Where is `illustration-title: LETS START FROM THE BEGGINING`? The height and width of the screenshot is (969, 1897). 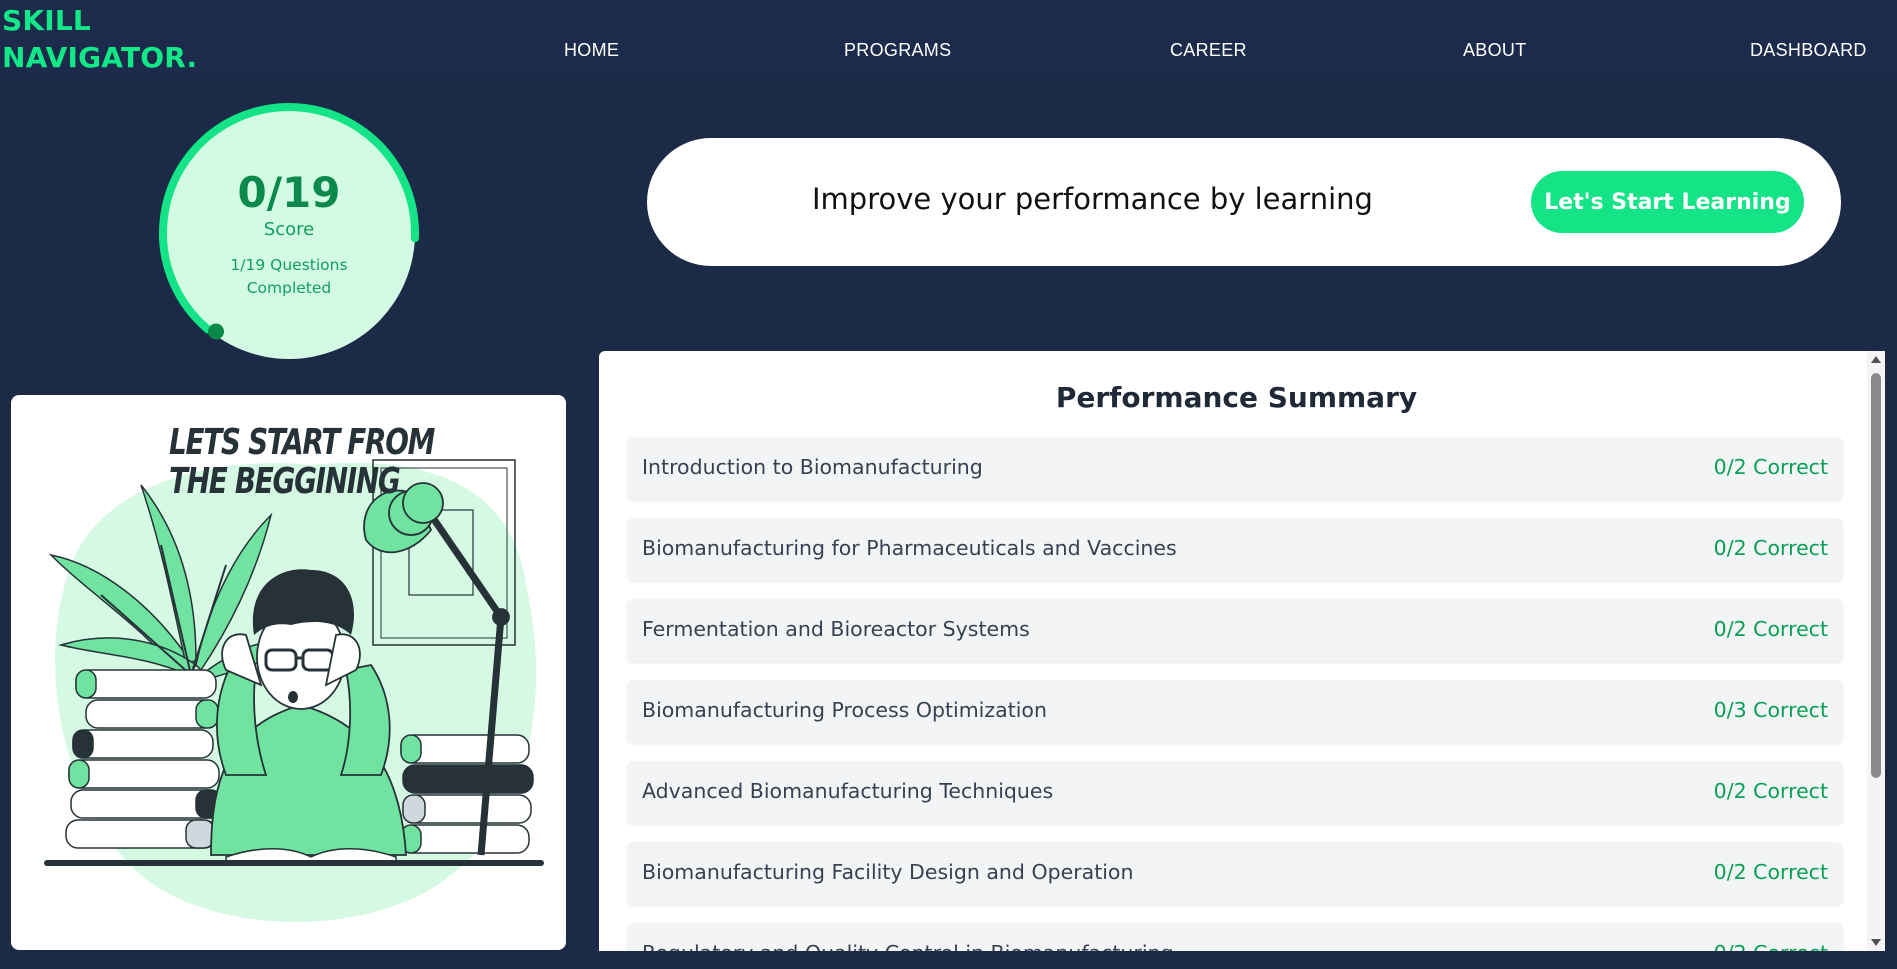
illustration-title: LETS START FROM THE BEGGINING is located at coordinates (302, 462).